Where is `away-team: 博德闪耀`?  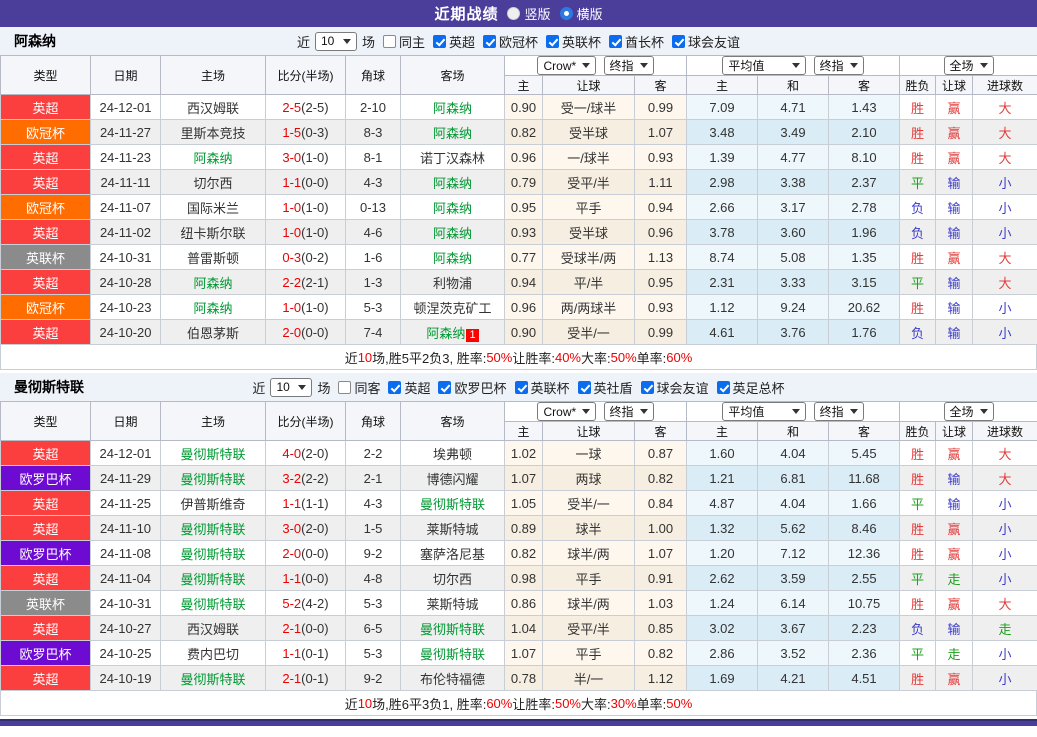
away-team: 博德闪耀 is located at coordinates (452, 478).